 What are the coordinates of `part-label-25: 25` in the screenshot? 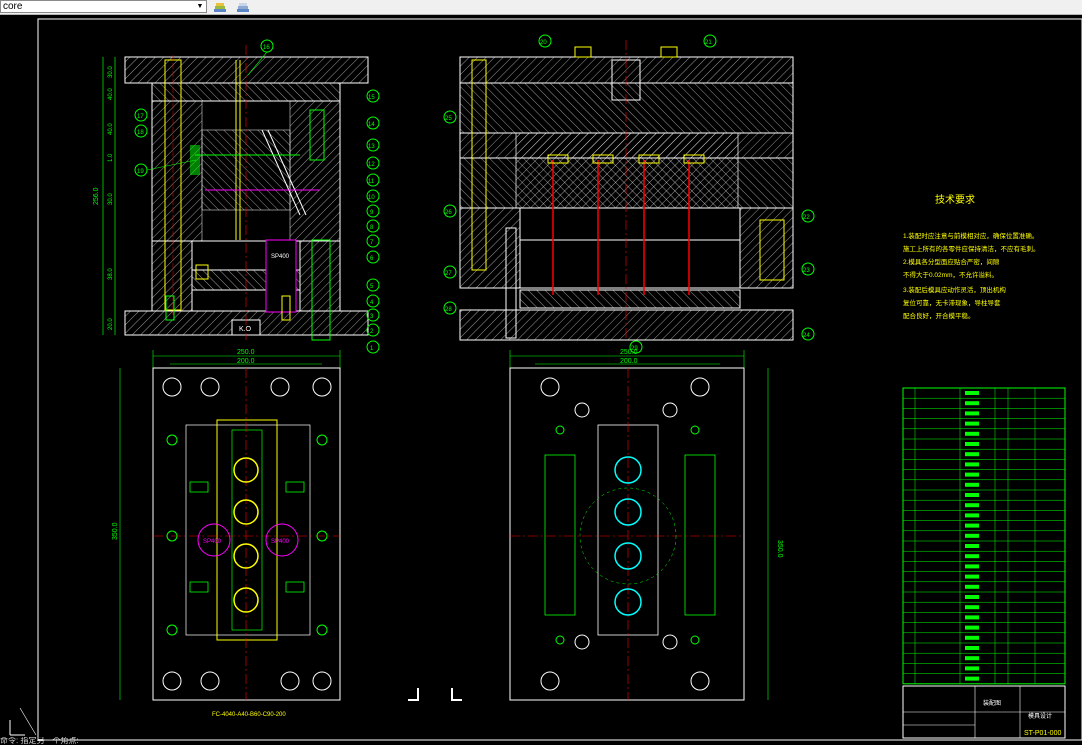 It's located at (448, 119).